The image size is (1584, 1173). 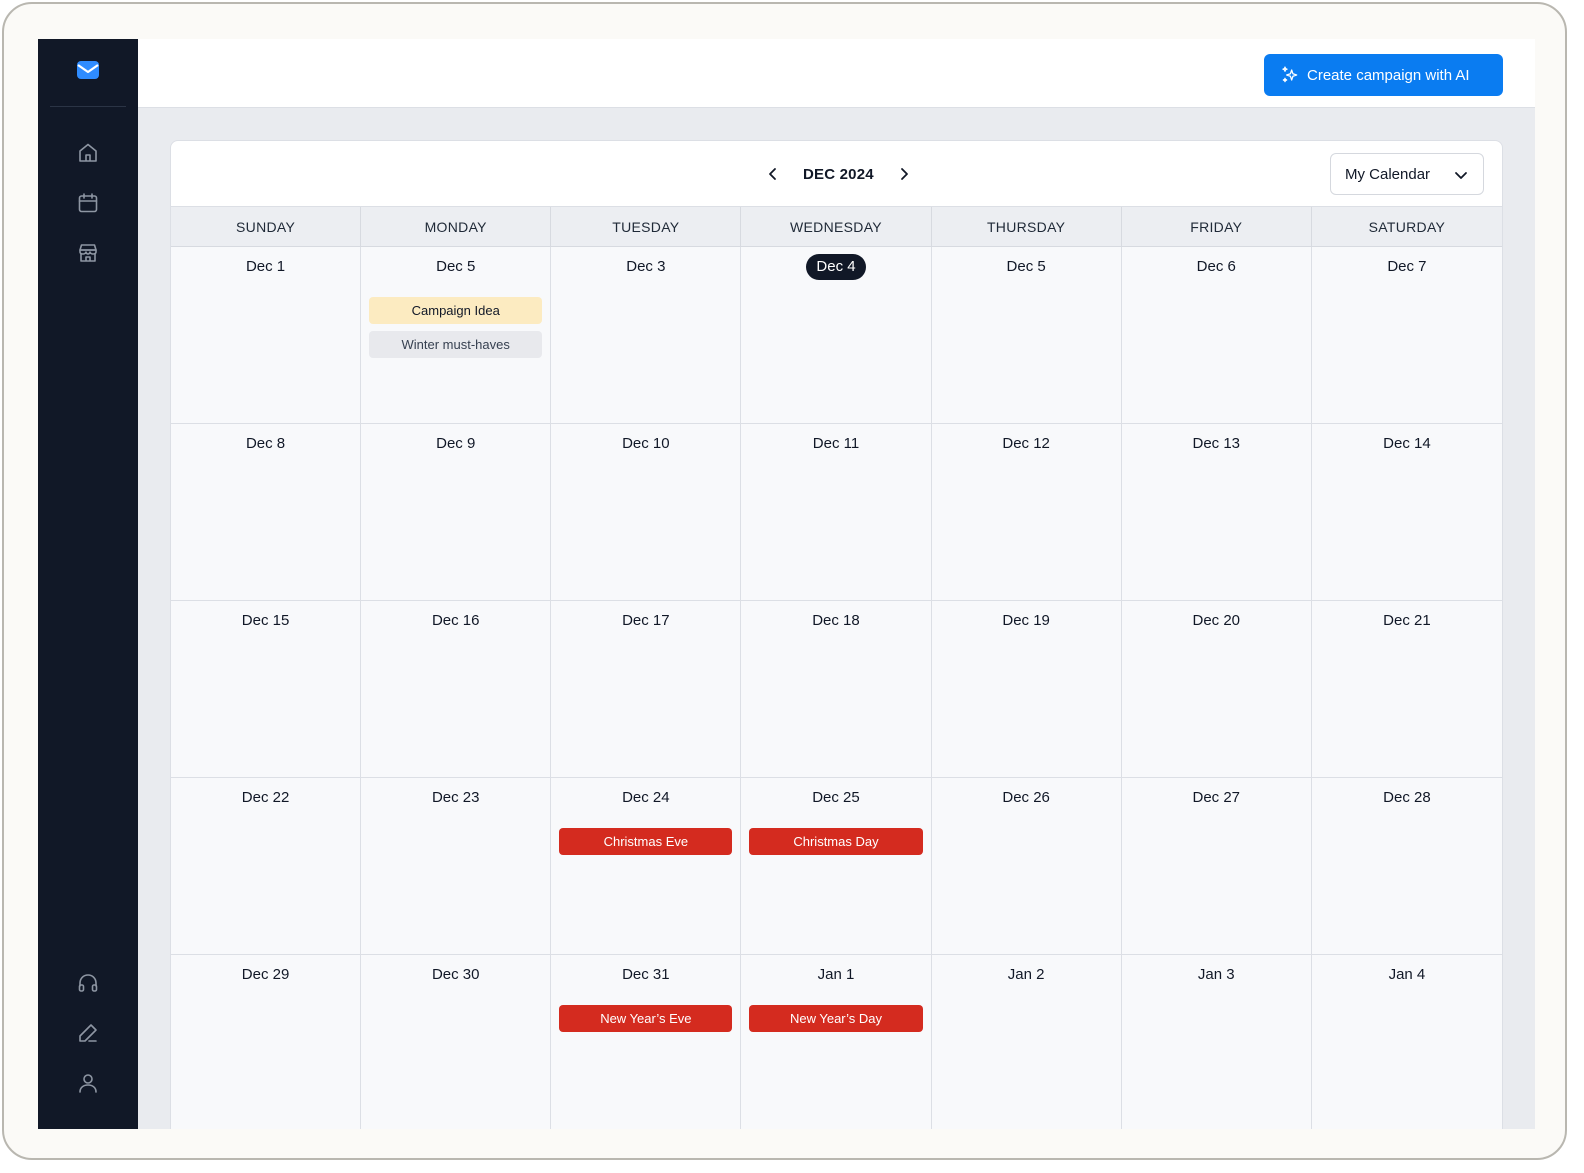 What do you see at coordinates (1026, 797) in the screenshot?
I see `day-label: Dec 26` at bounding box center [1026, 797].